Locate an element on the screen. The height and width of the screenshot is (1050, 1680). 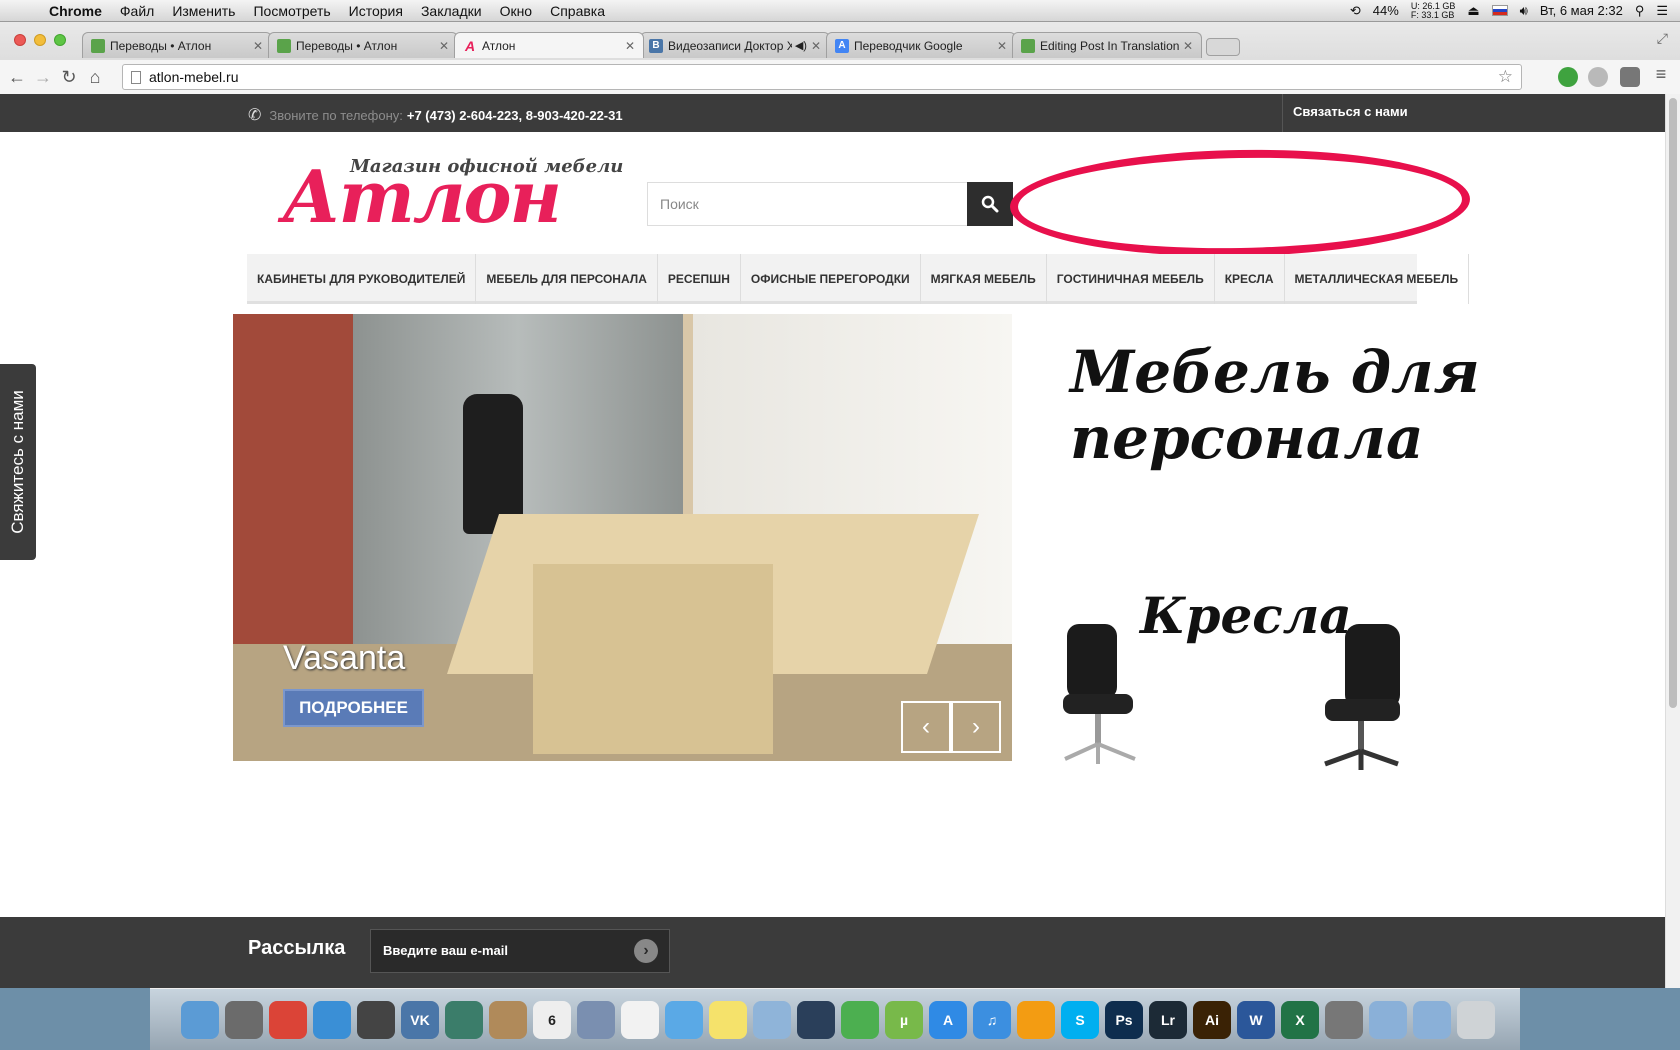
dock-launchpad-icon is located at coordinates (244, 1019).